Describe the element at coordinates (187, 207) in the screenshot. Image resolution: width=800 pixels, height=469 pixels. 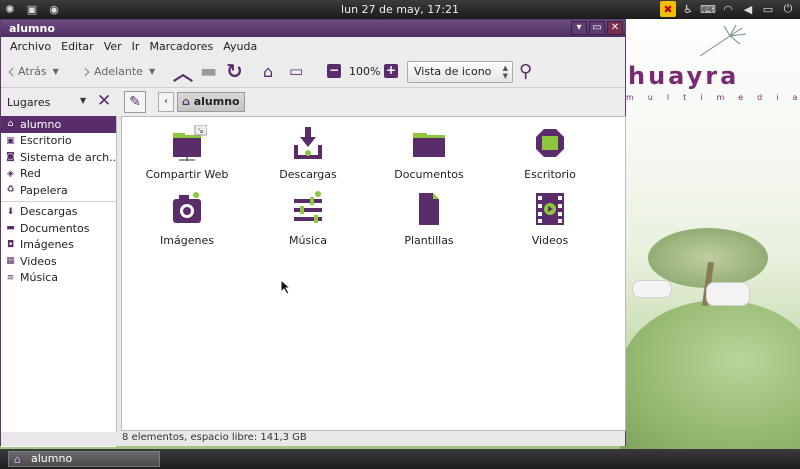
I see `pictures-folder-icon` at that location.